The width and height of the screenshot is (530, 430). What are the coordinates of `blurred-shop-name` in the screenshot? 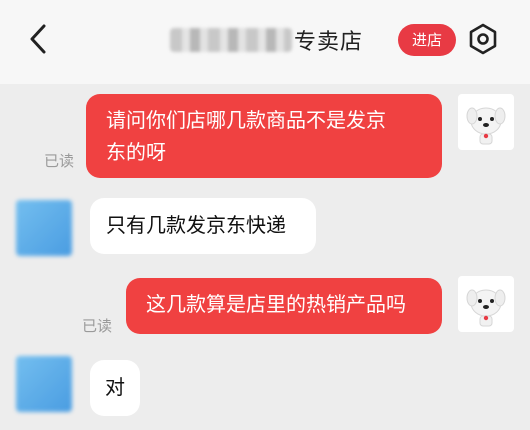 It's located at (231, 40).